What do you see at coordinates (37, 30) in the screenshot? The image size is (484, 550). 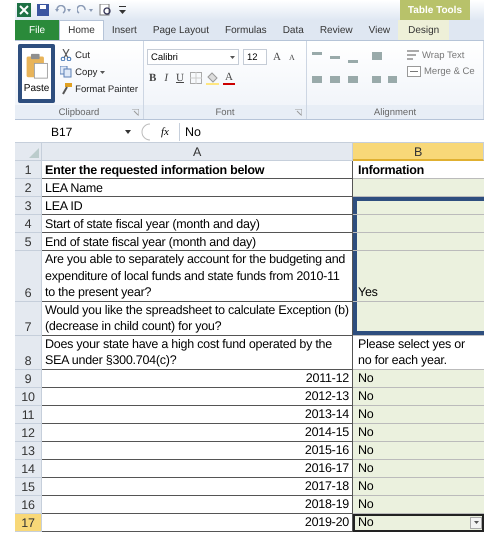 I see `ribbon-tab: File` at bounding box center [37, 30].